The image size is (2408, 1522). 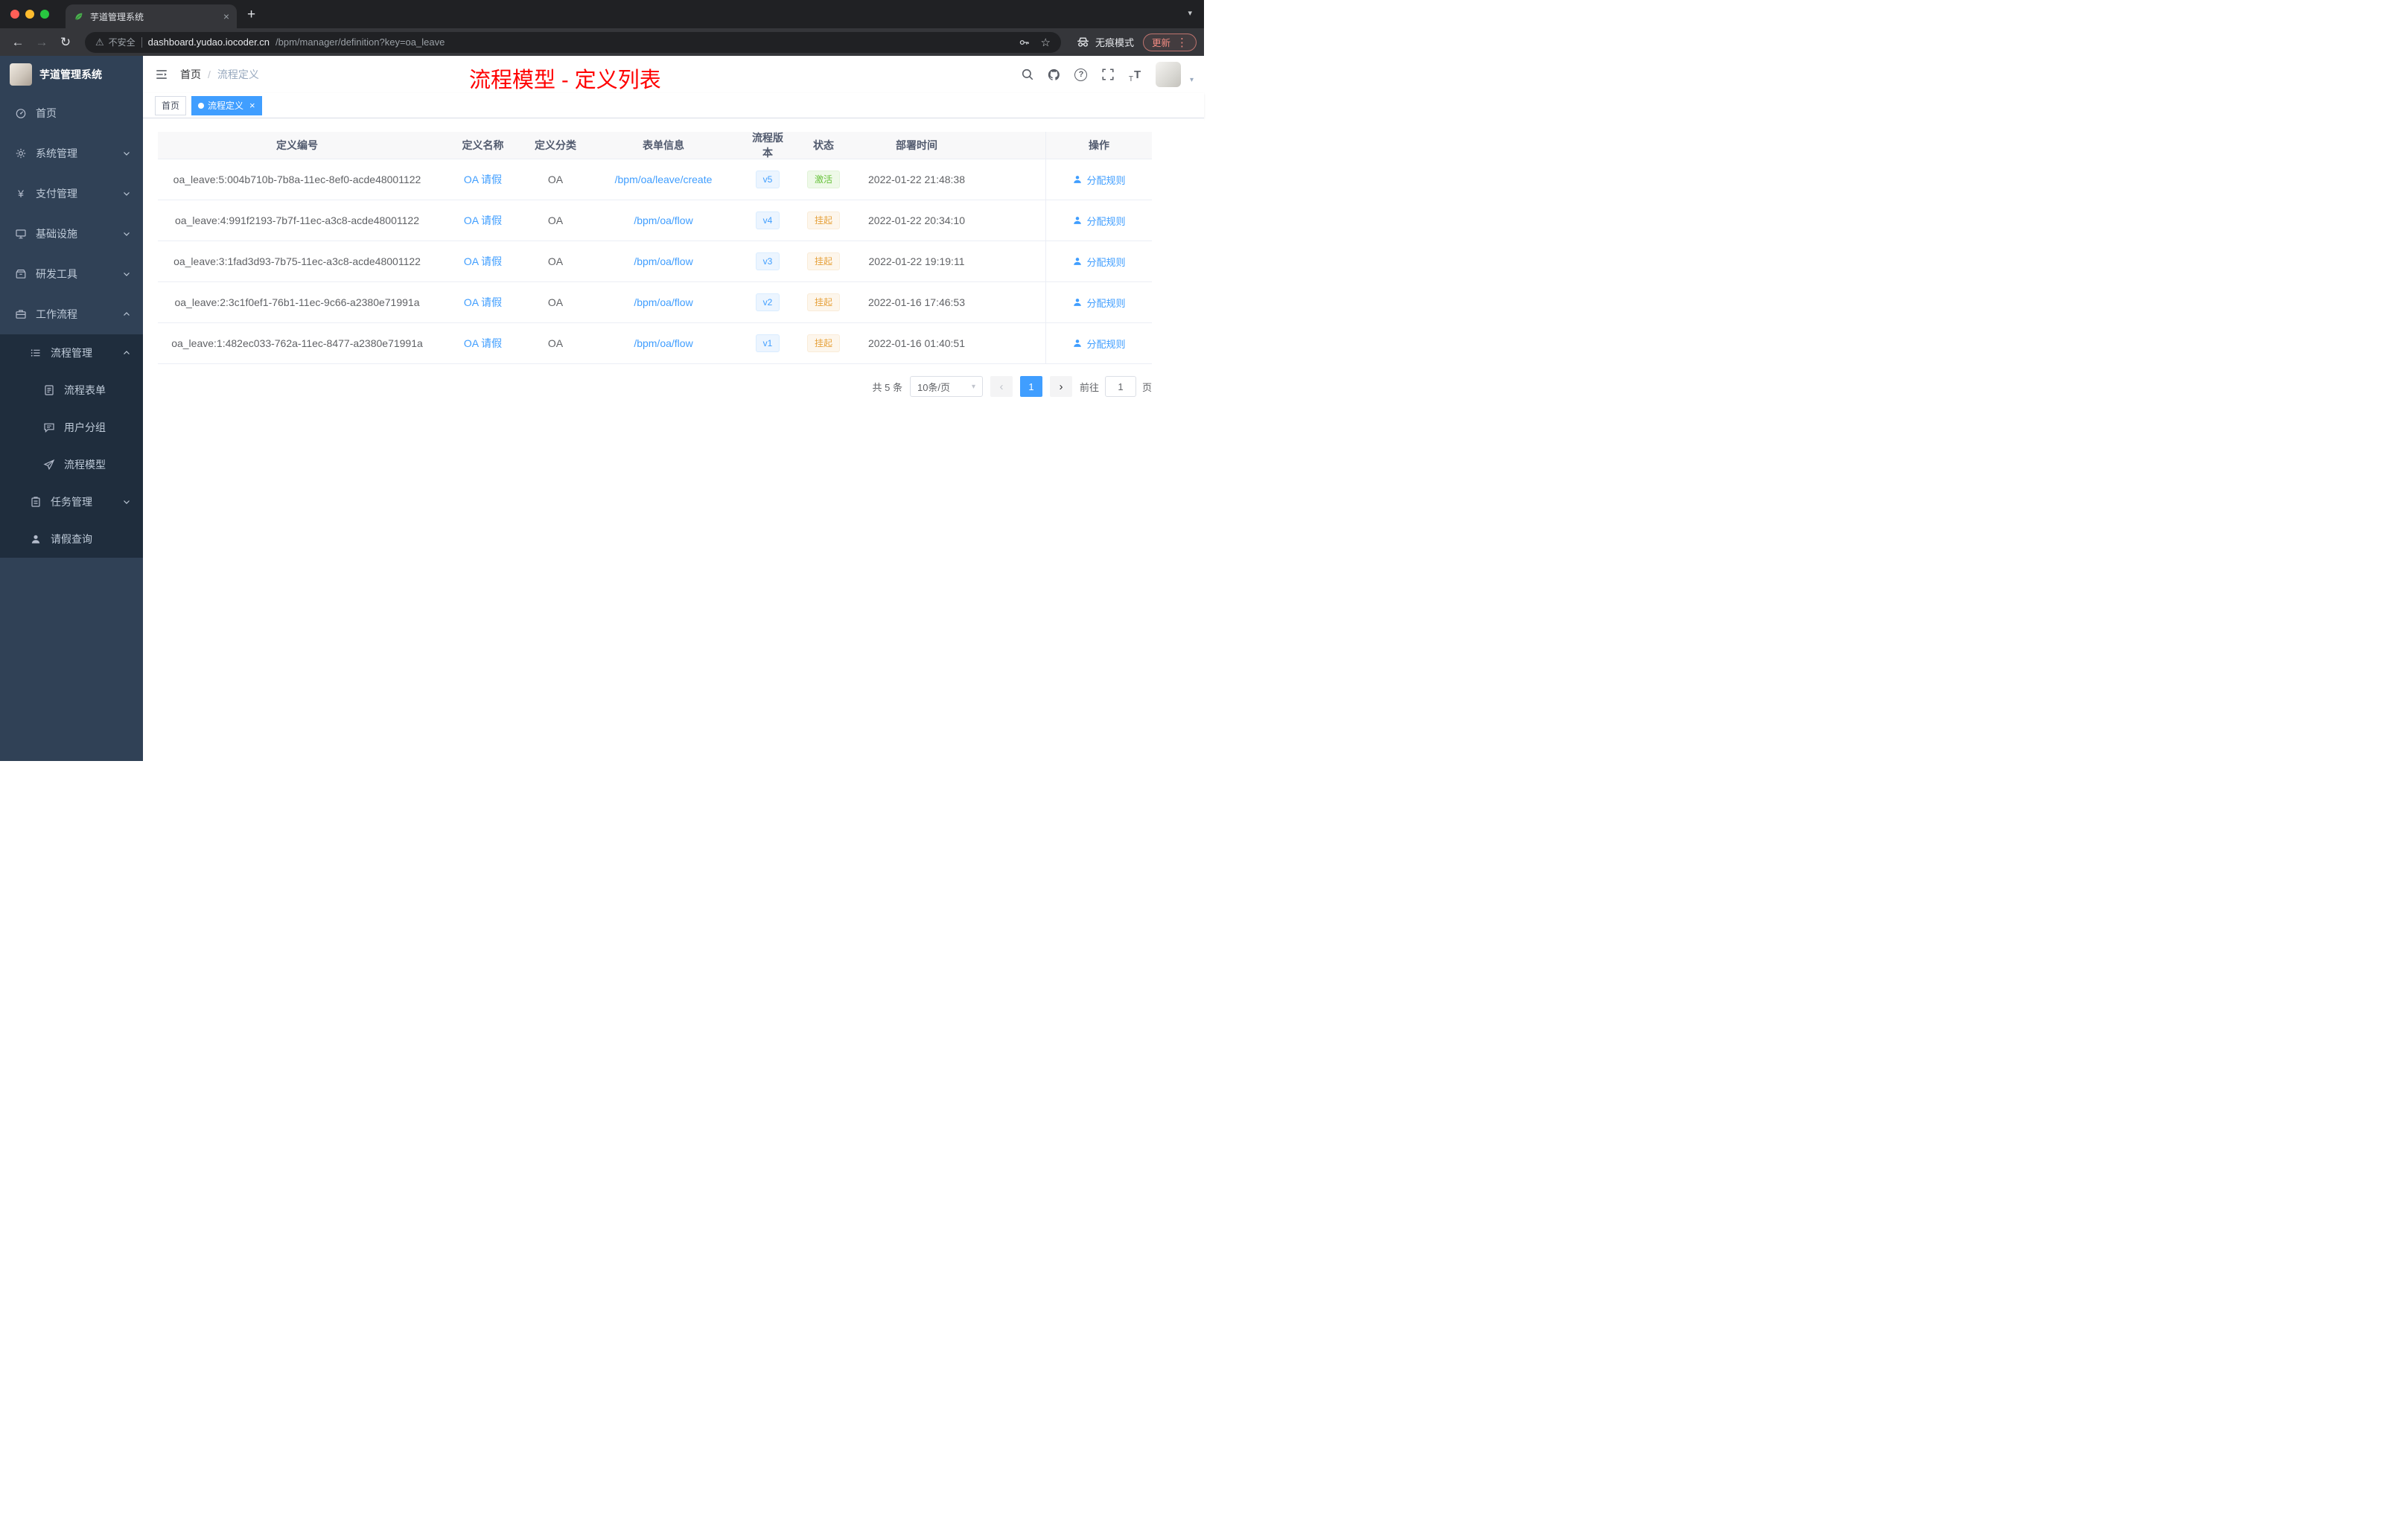 I want to click on tab-list-caret-icon: ▾, so click(x=1190, y=13).